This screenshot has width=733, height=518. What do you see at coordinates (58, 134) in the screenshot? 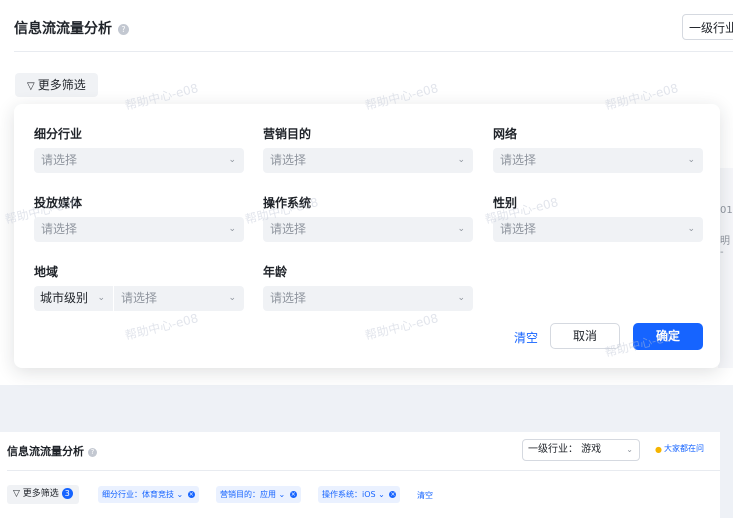
I see `sub-industry-label: 细分行业` at bounding box center [58, 134].